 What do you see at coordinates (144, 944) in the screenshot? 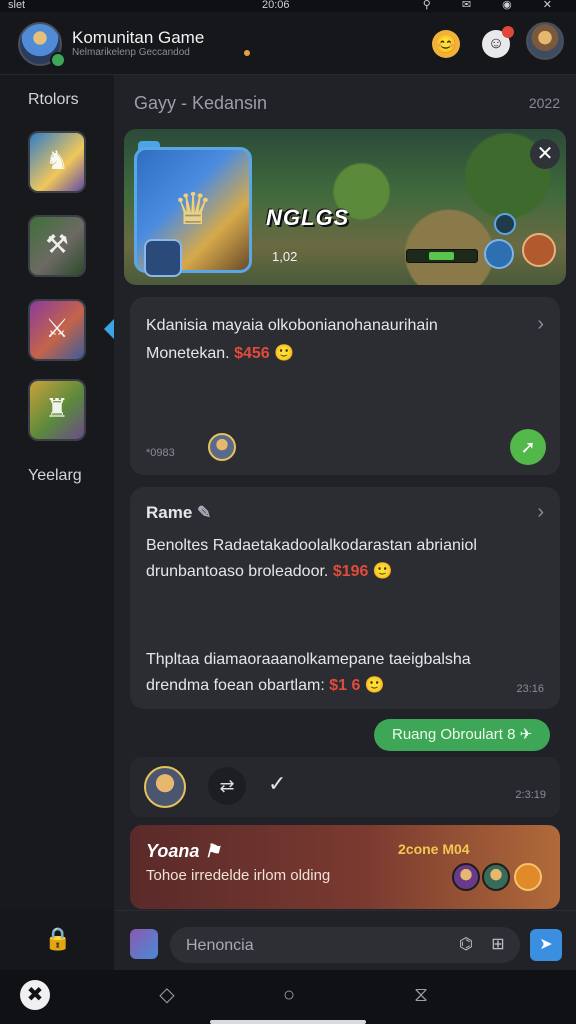
I see `composer-avatar` at bounding box center [144, 944].